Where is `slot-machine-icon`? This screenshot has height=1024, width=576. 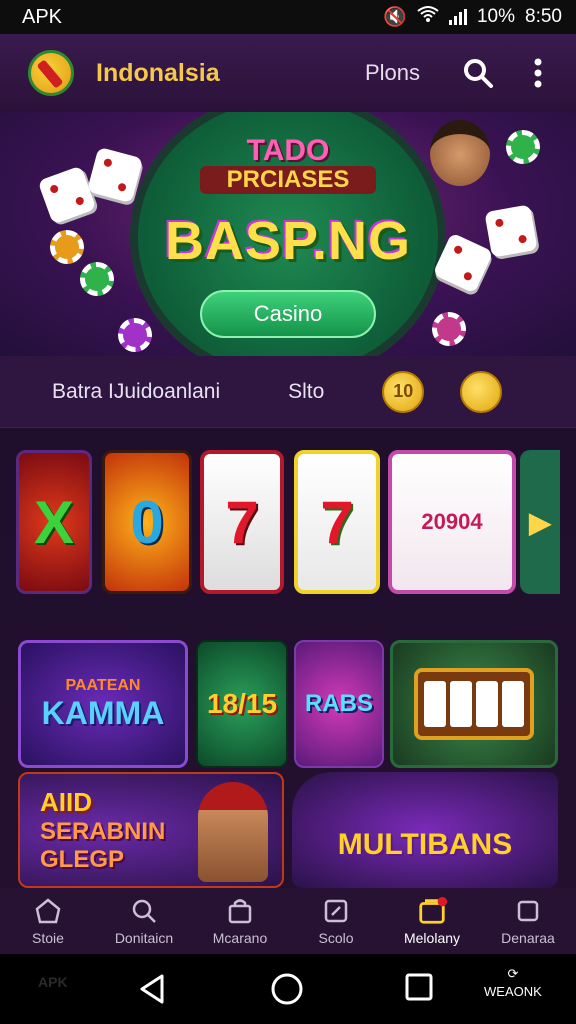
slot-machine-icon is located at coordinates (474, 704).